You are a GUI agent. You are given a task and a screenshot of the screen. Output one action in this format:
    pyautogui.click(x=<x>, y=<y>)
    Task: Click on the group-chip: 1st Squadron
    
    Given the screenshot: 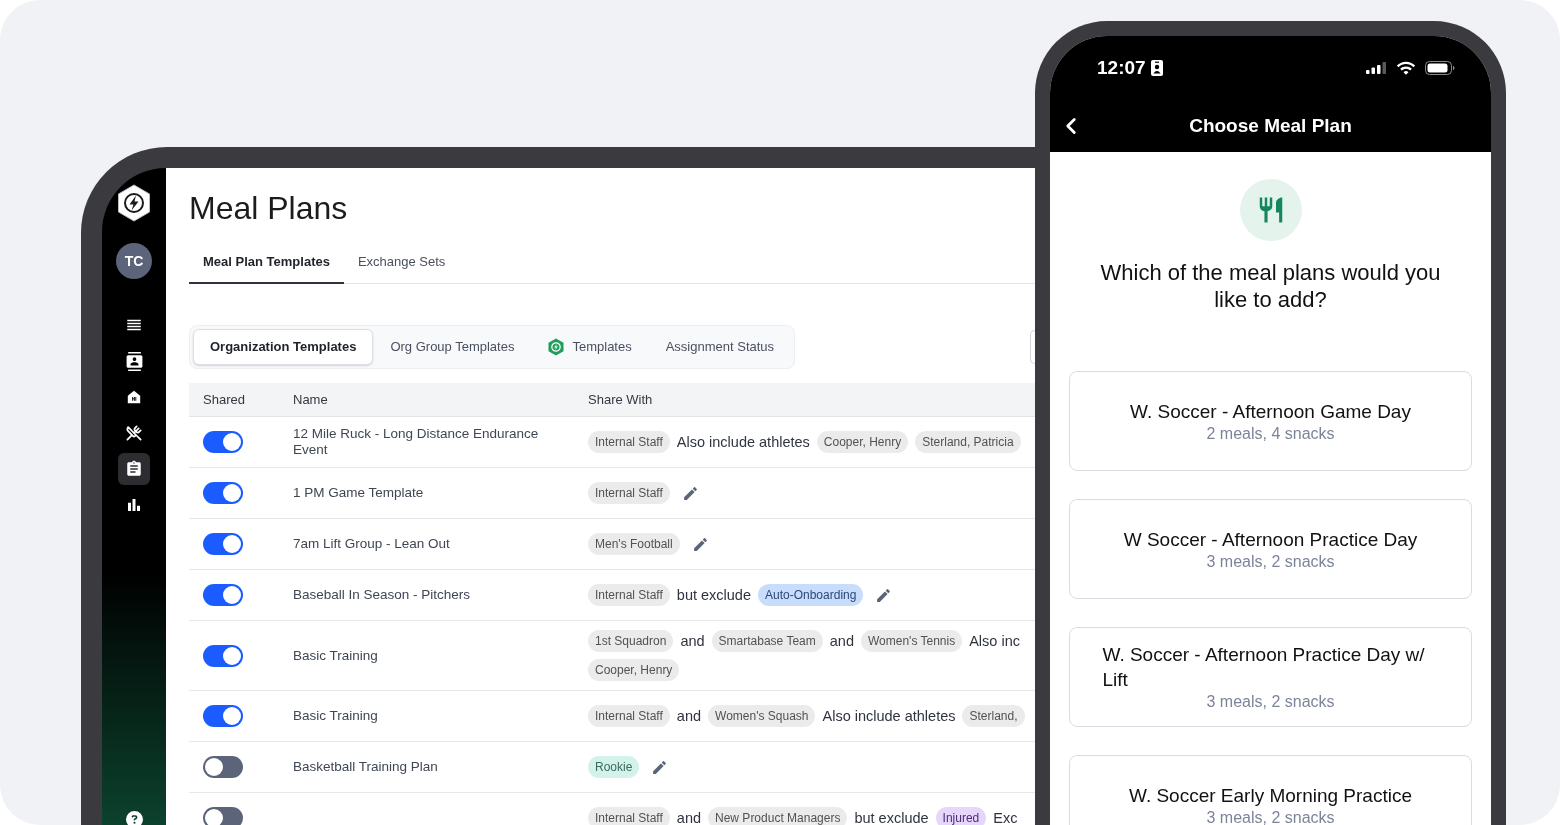 What is the action you would take?
    pyautogui.click(x=631, y=641)
    